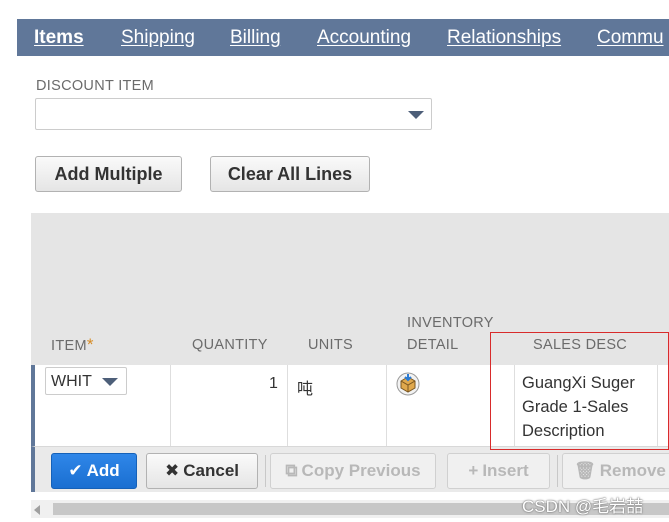  I want to click on copy-previous-button: ⧉ Copy Previous, so click(353, 471).